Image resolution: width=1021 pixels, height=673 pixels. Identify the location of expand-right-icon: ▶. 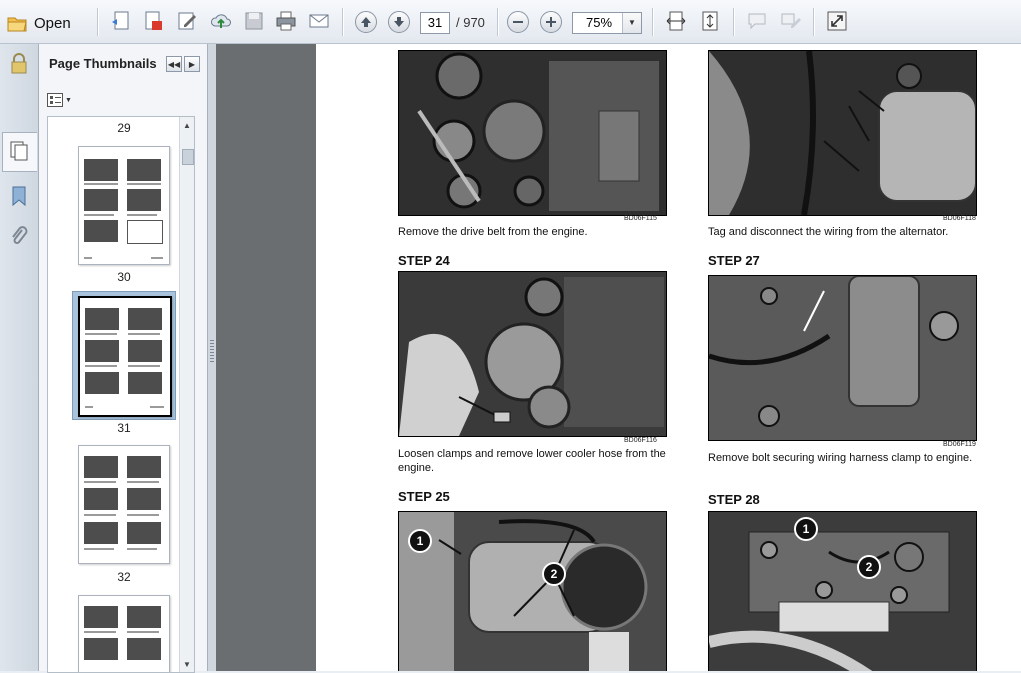
(192, 64).